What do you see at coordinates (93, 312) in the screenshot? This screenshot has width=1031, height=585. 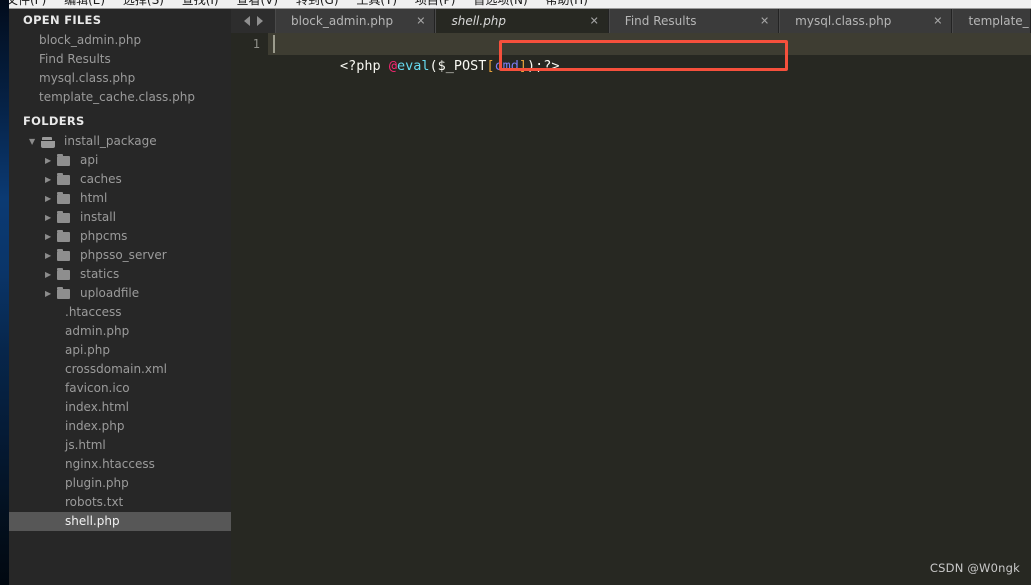 I see `file-item-label: .htaccess` at bounding box center [93, 312].